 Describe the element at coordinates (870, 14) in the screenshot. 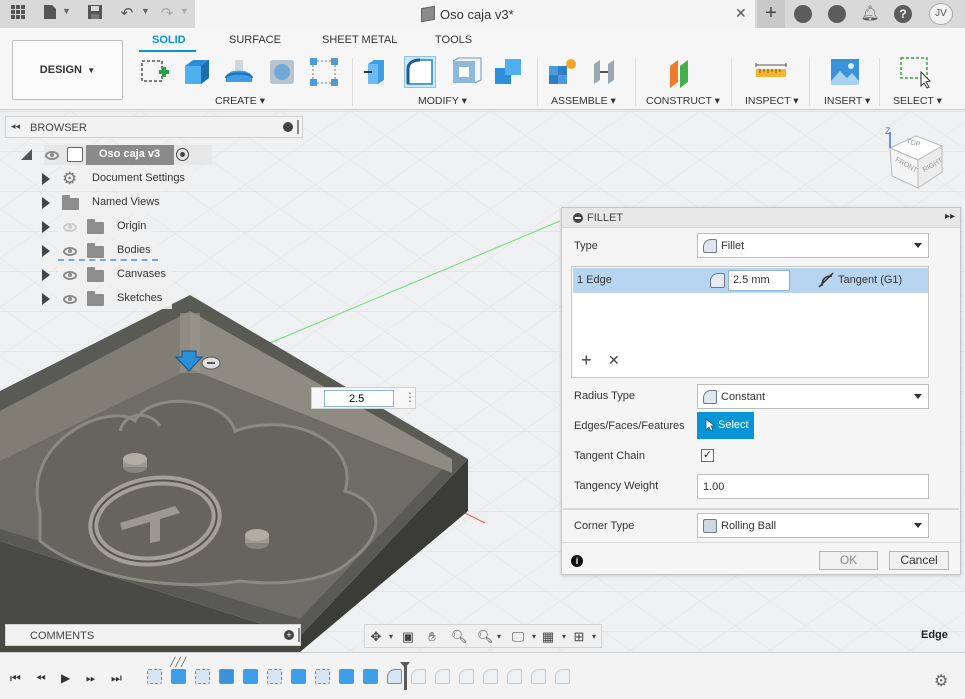

I see `notification-bell-icon: 🔔︎` at that location.